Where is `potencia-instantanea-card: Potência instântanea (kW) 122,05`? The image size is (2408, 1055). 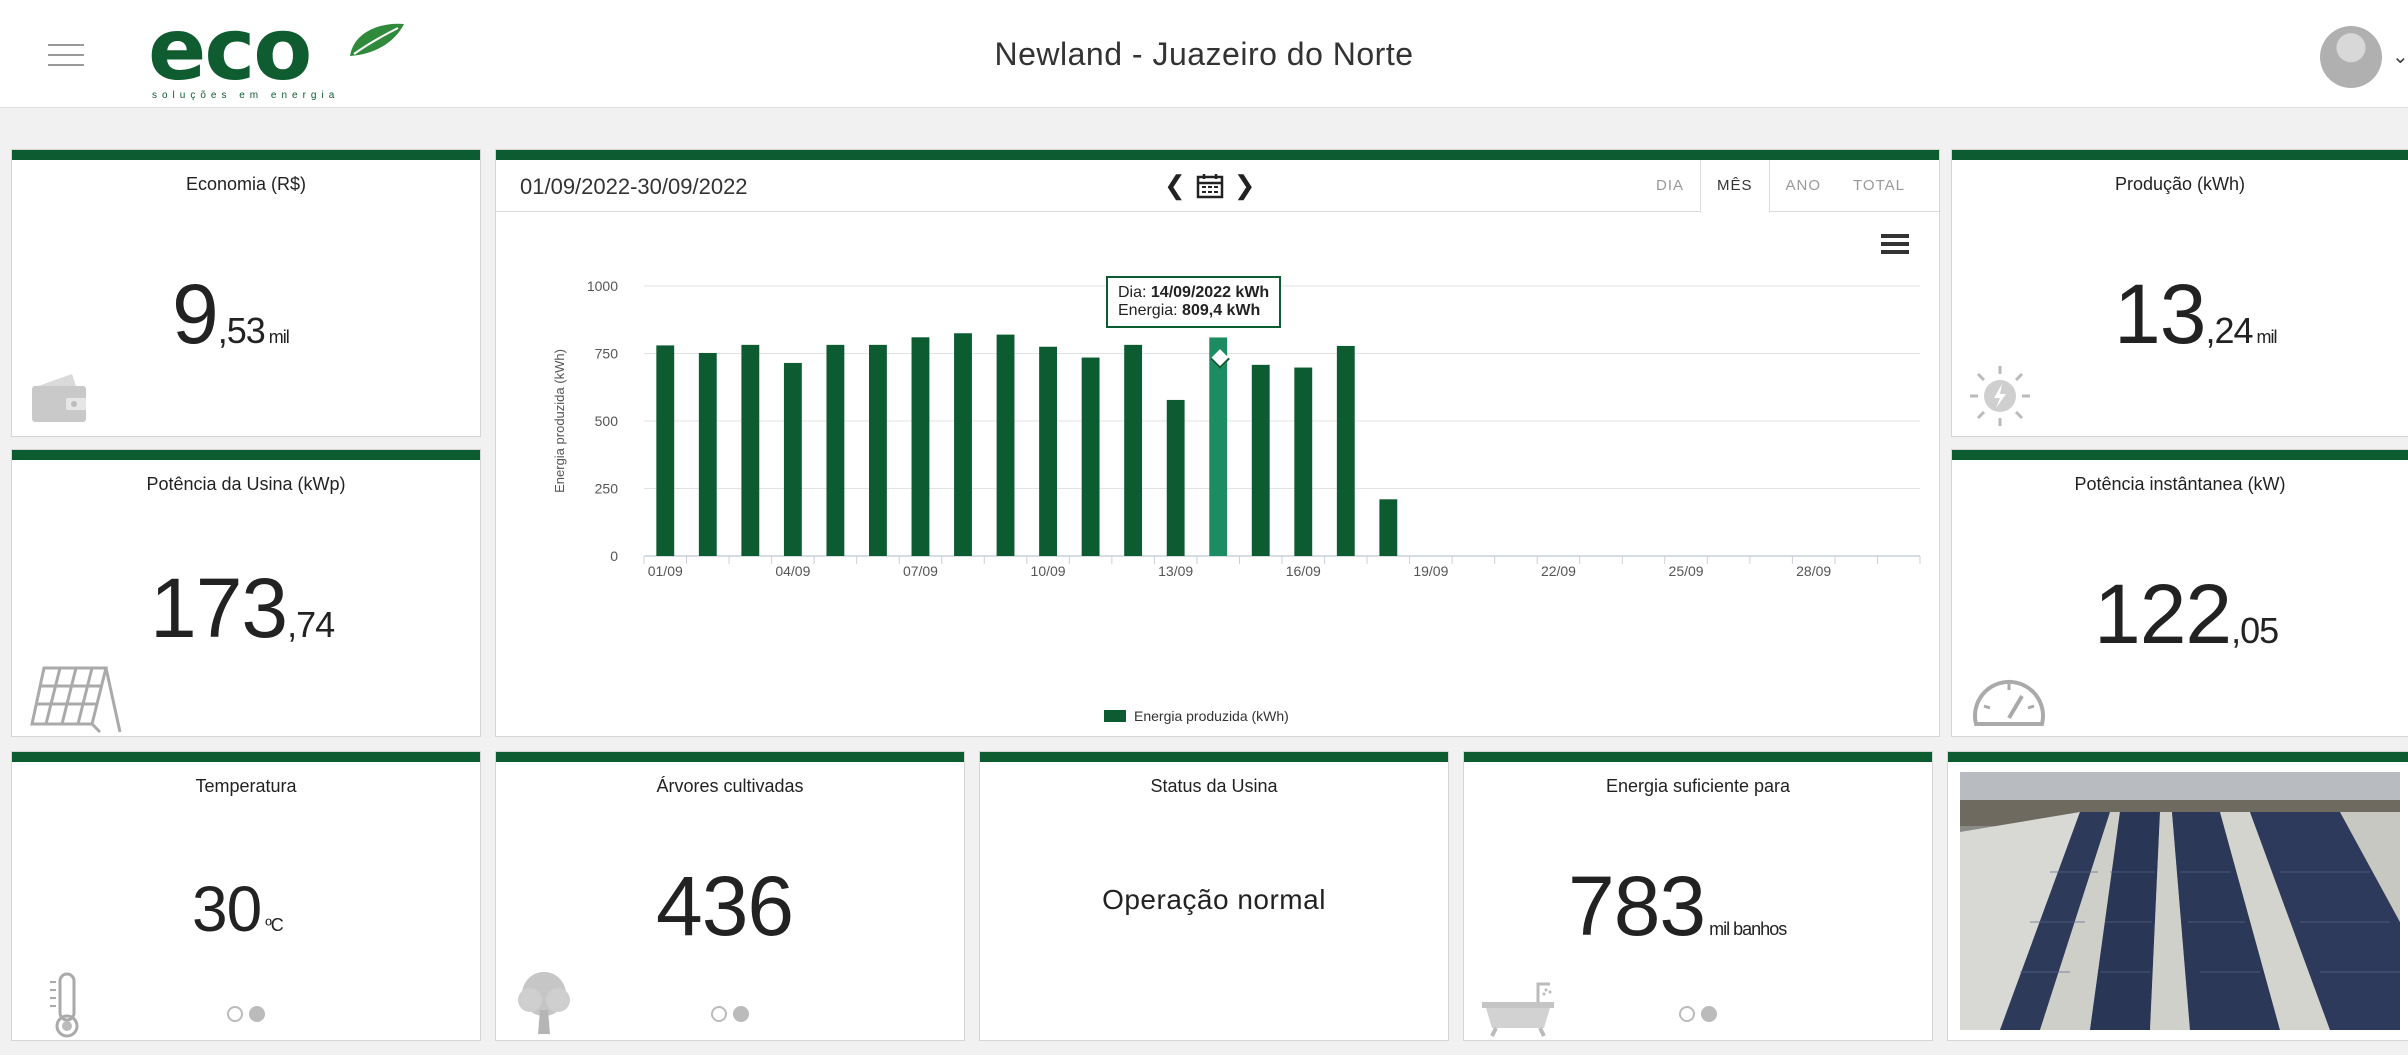 potencia-instantanea-card: Potência instântanea (kW) 122,05 is located at coordinates (2180, 593).